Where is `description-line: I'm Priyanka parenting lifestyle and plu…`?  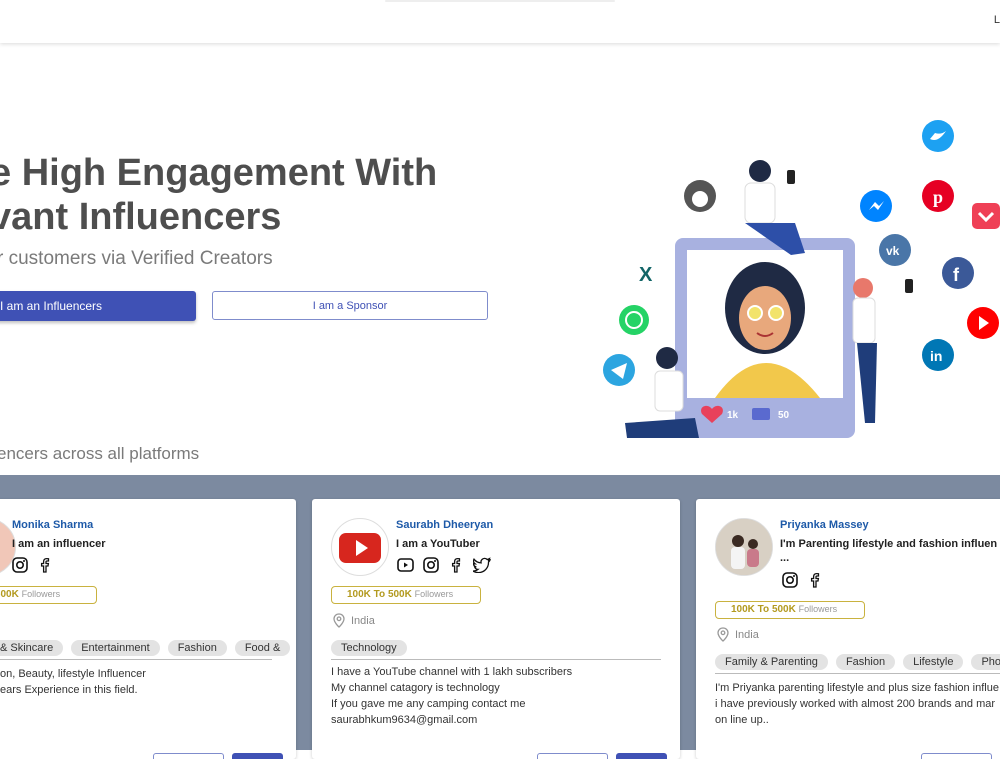
description-line: I'm Priyanka parenting lifestyle and plu… is located at coordinates (857, 688).